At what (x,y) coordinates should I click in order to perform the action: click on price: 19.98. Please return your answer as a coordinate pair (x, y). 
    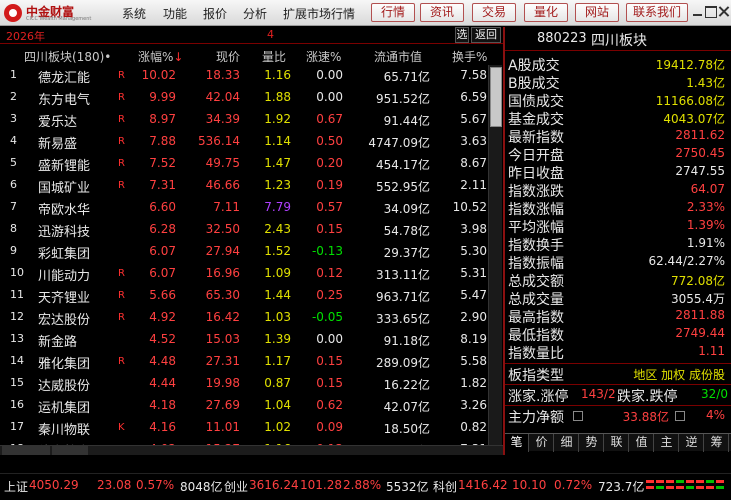
    Looking at the image, I should click on (222, 383).